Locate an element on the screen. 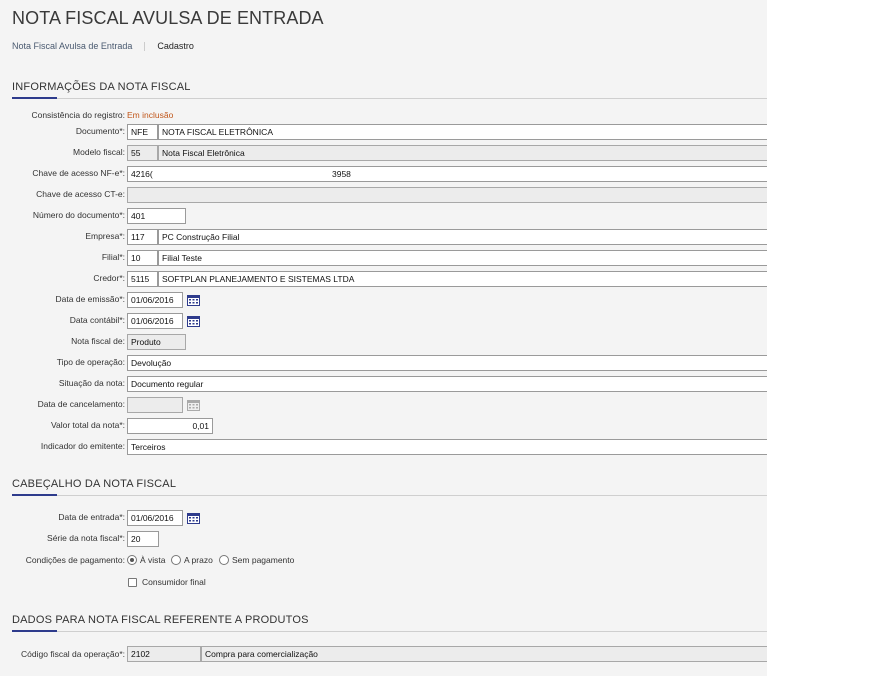 Image resolution: width=887 pixels, height=676 pixels. documento-code-input: NFE is located at coordinates (142, 132).